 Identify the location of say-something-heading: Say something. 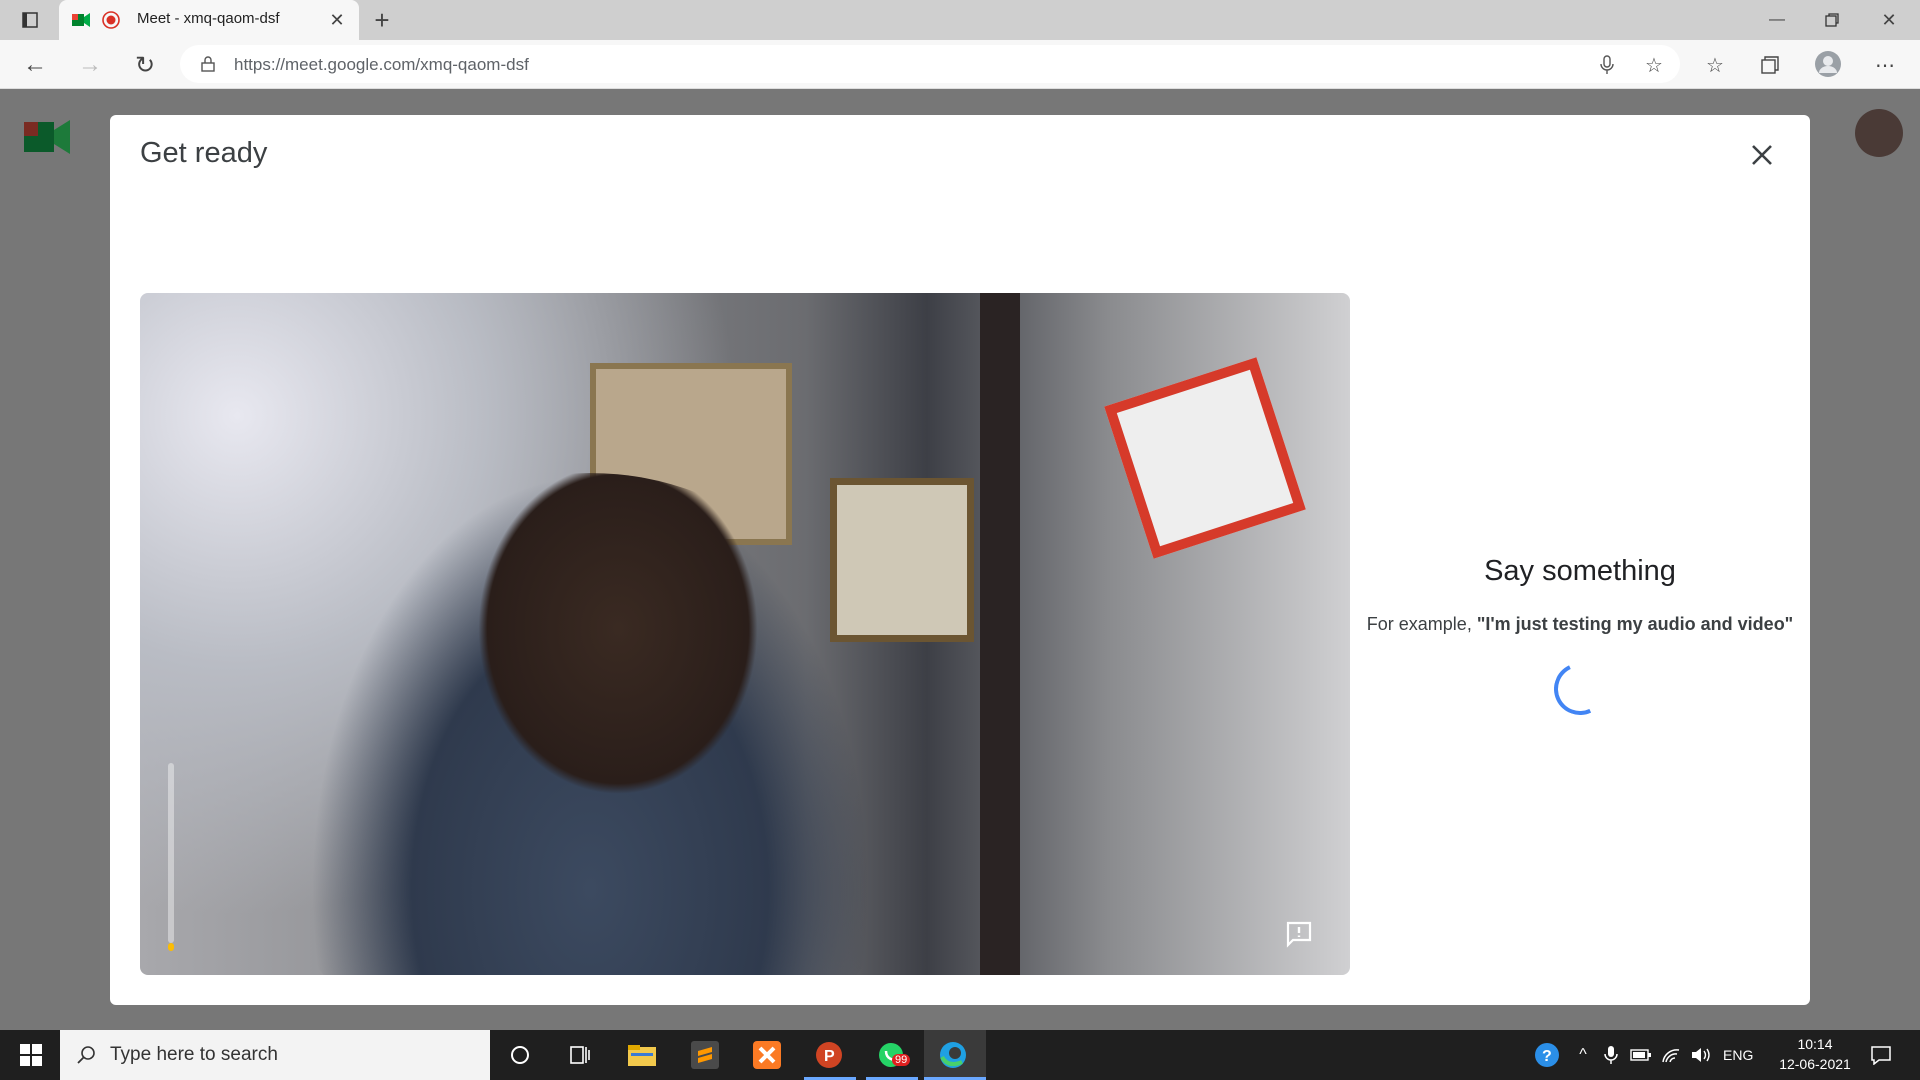
(1580, 571).